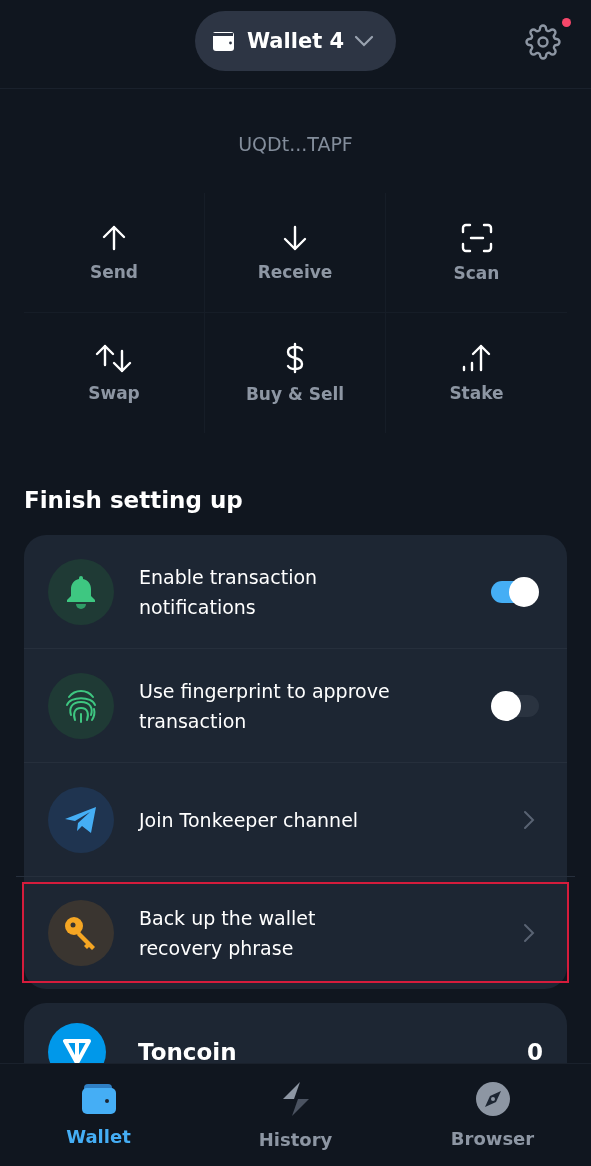 The height and width of the screenshot is (1166, 591). Describe the element at coordinates (295, 253) in the screenshot. I see `action-button: Receive` at that location.